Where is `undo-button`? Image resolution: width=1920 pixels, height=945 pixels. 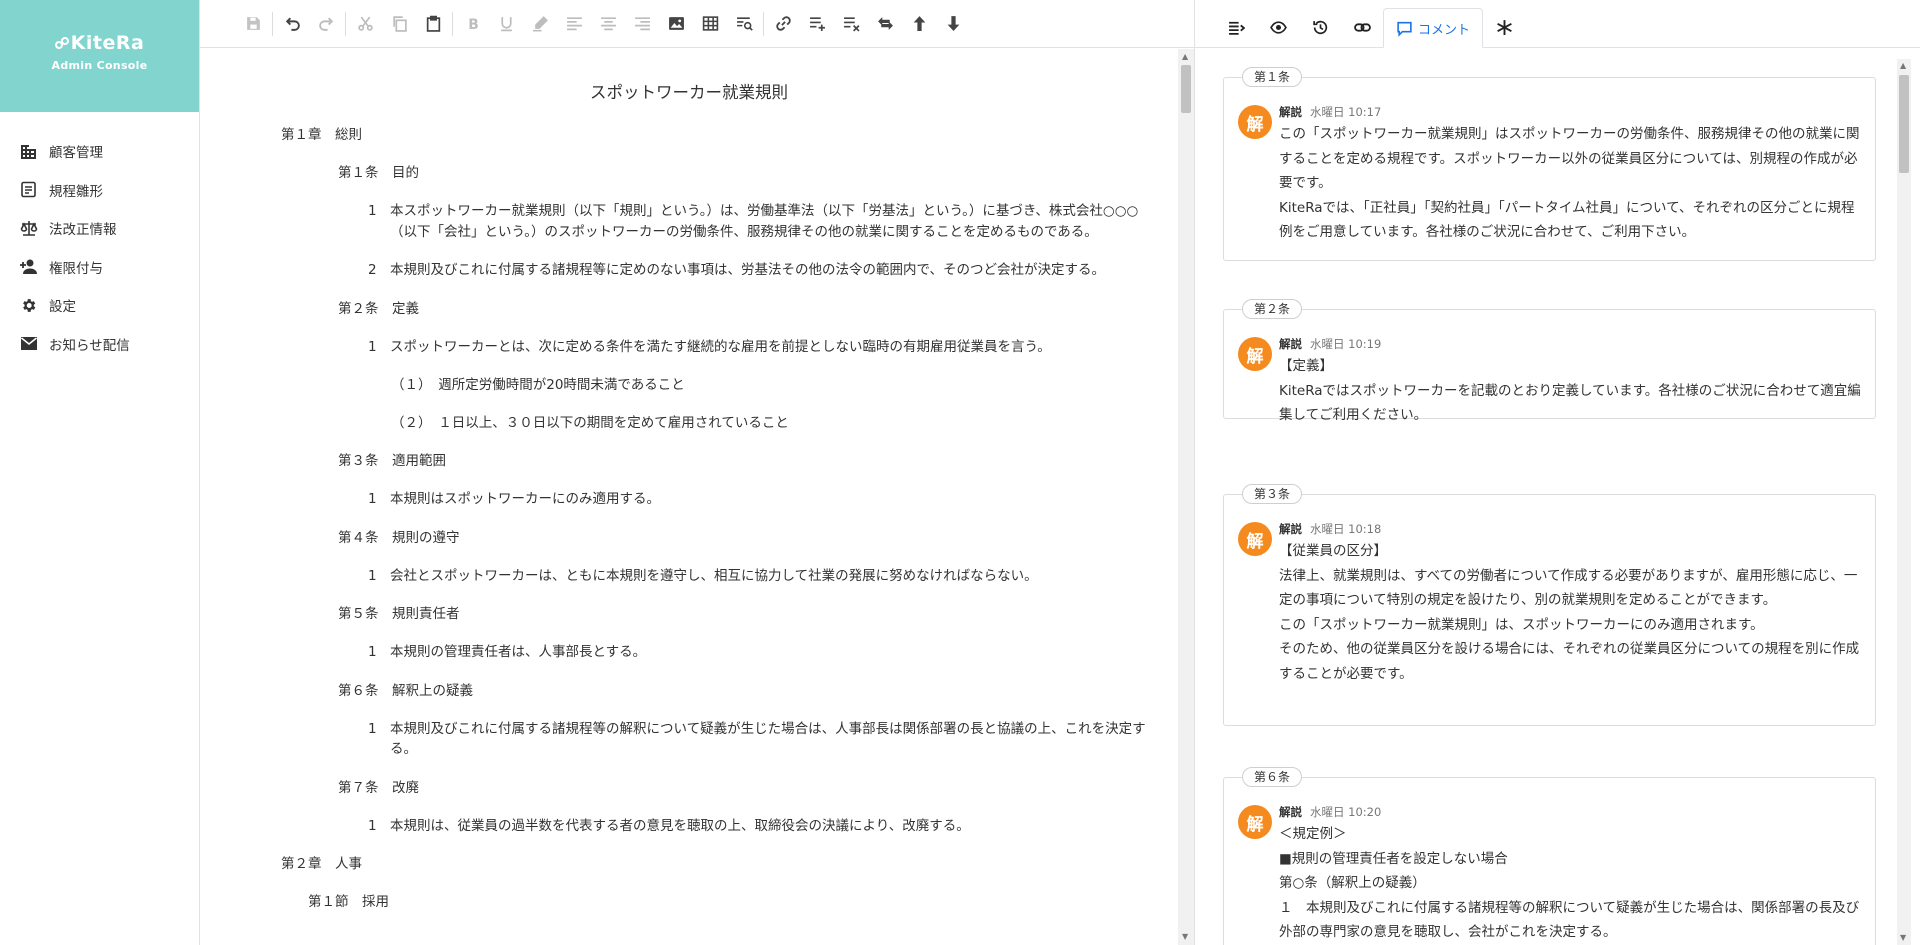
undo-button is located at coordinates (292, 24).